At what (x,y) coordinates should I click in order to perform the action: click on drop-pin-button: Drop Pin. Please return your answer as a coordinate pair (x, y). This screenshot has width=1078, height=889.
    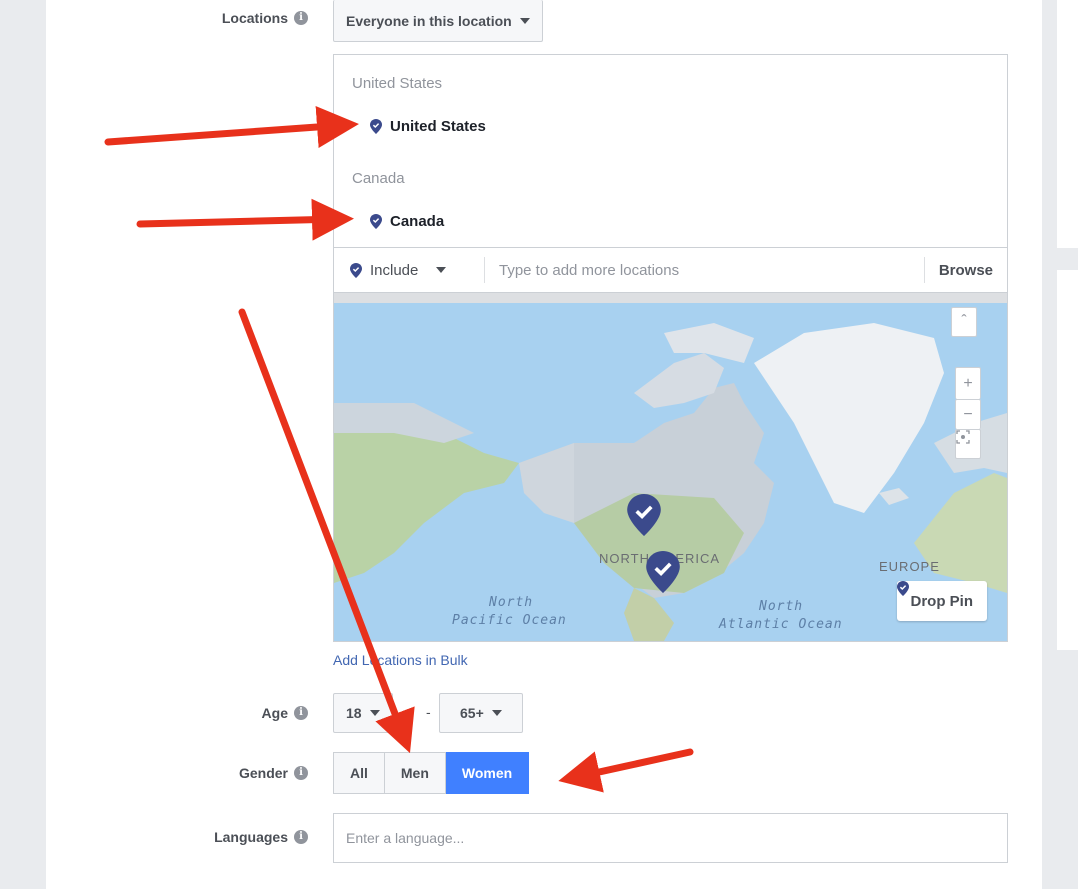
    Looking at the image, I should click on (941, 601).